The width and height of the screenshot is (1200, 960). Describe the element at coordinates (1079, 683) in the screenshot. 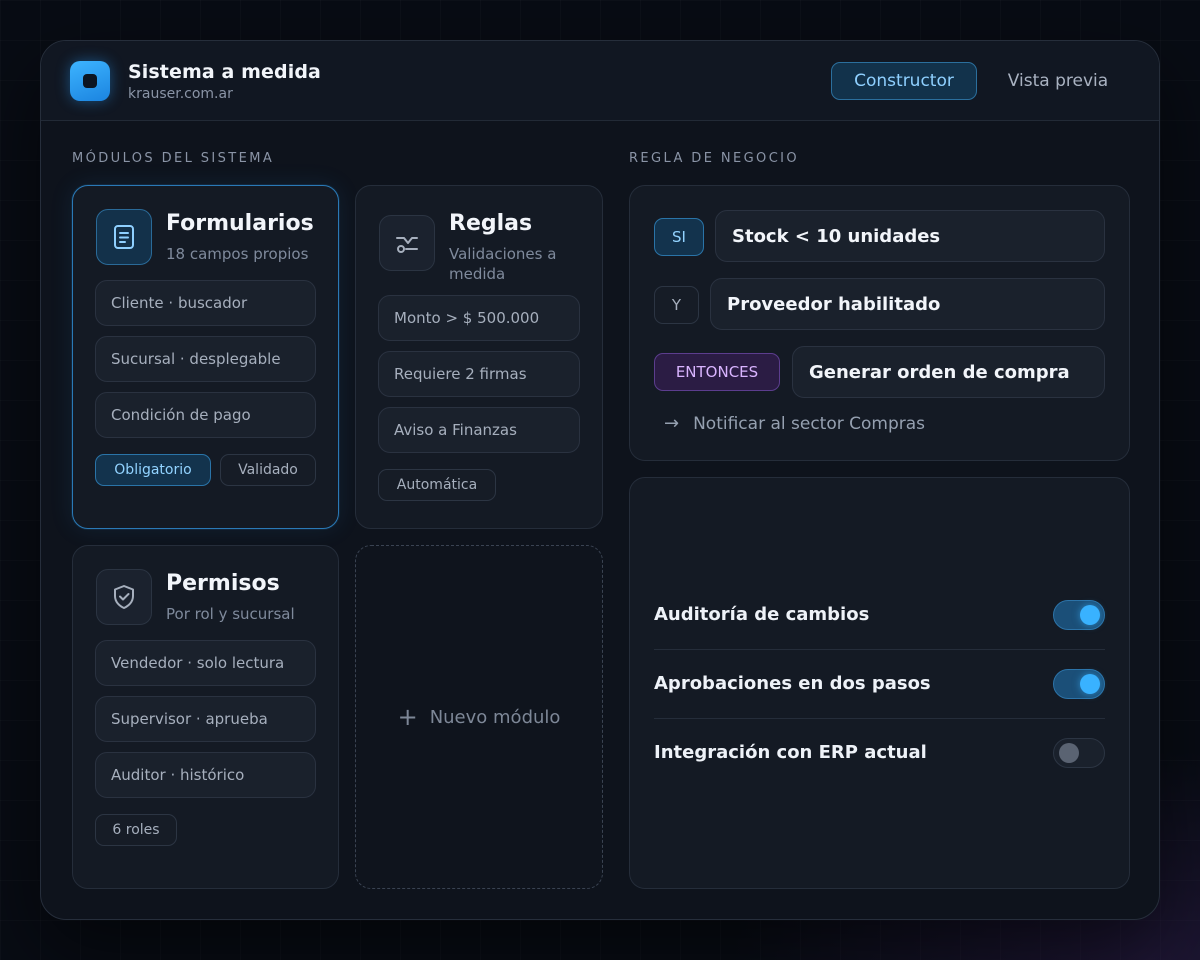

I see `toggle-aprobaciones` at that location.